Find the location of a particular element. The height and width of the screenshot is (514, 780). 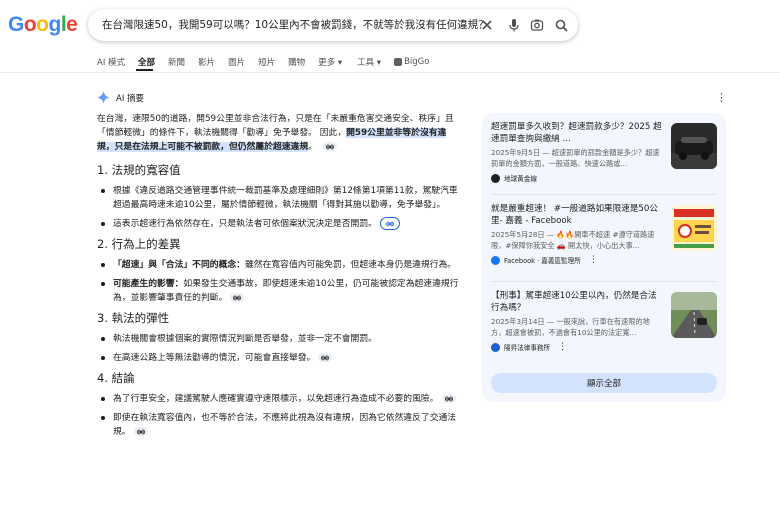

ai-overview-header: AI 摘要 is located at coordinates (120, 97).